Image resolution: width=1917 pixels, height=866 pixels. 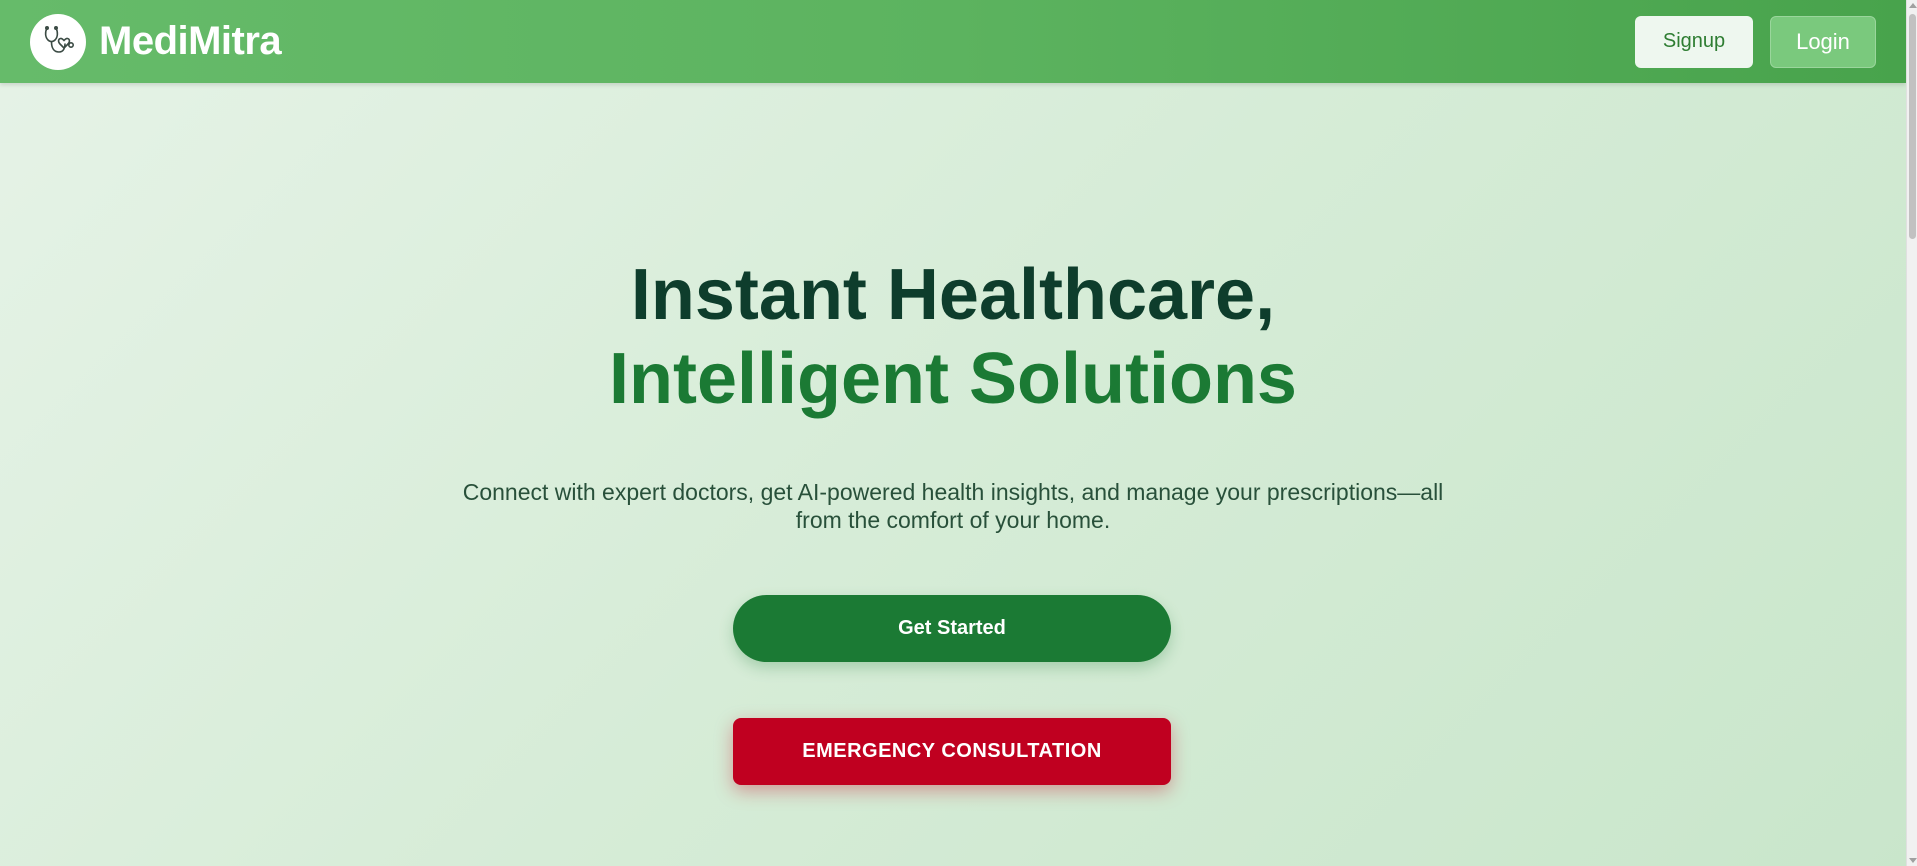 I want to click on nav-actions: Signup Login, so click(x=1755, y=41).